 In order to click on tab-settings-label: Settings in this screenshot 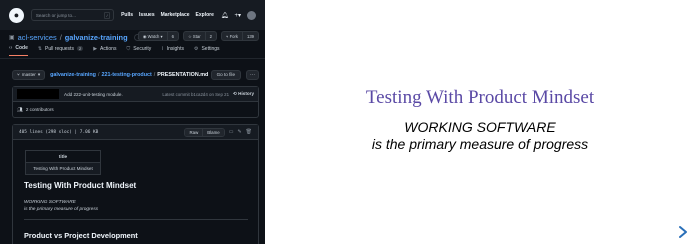, I will do `click(210, 48)`.